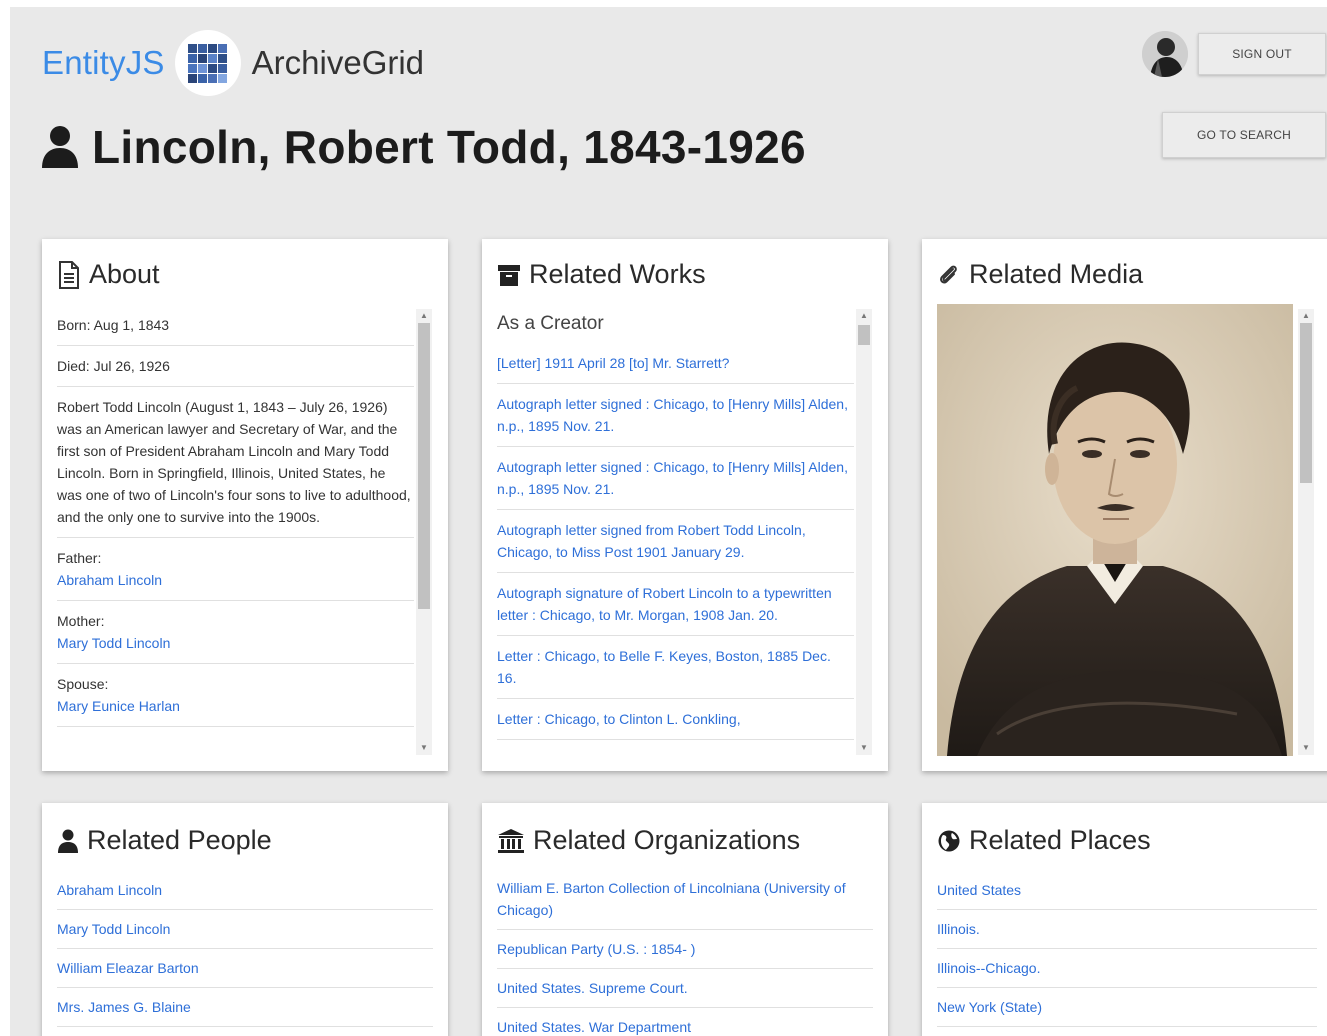 The width and height of the screenshot is (1327, 1036). Describe the element at coordinates (617, 274) in the screenshot. I see `works-heading-text: Related Works` at that location.